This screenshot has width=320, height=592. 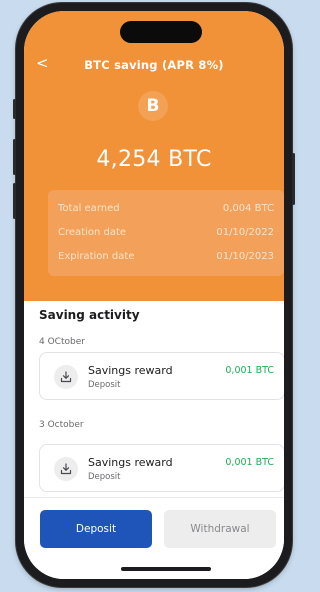 I want to click on info-row-expiration-date: Expiration date 01/10/2023, so click(x=166, y=258).